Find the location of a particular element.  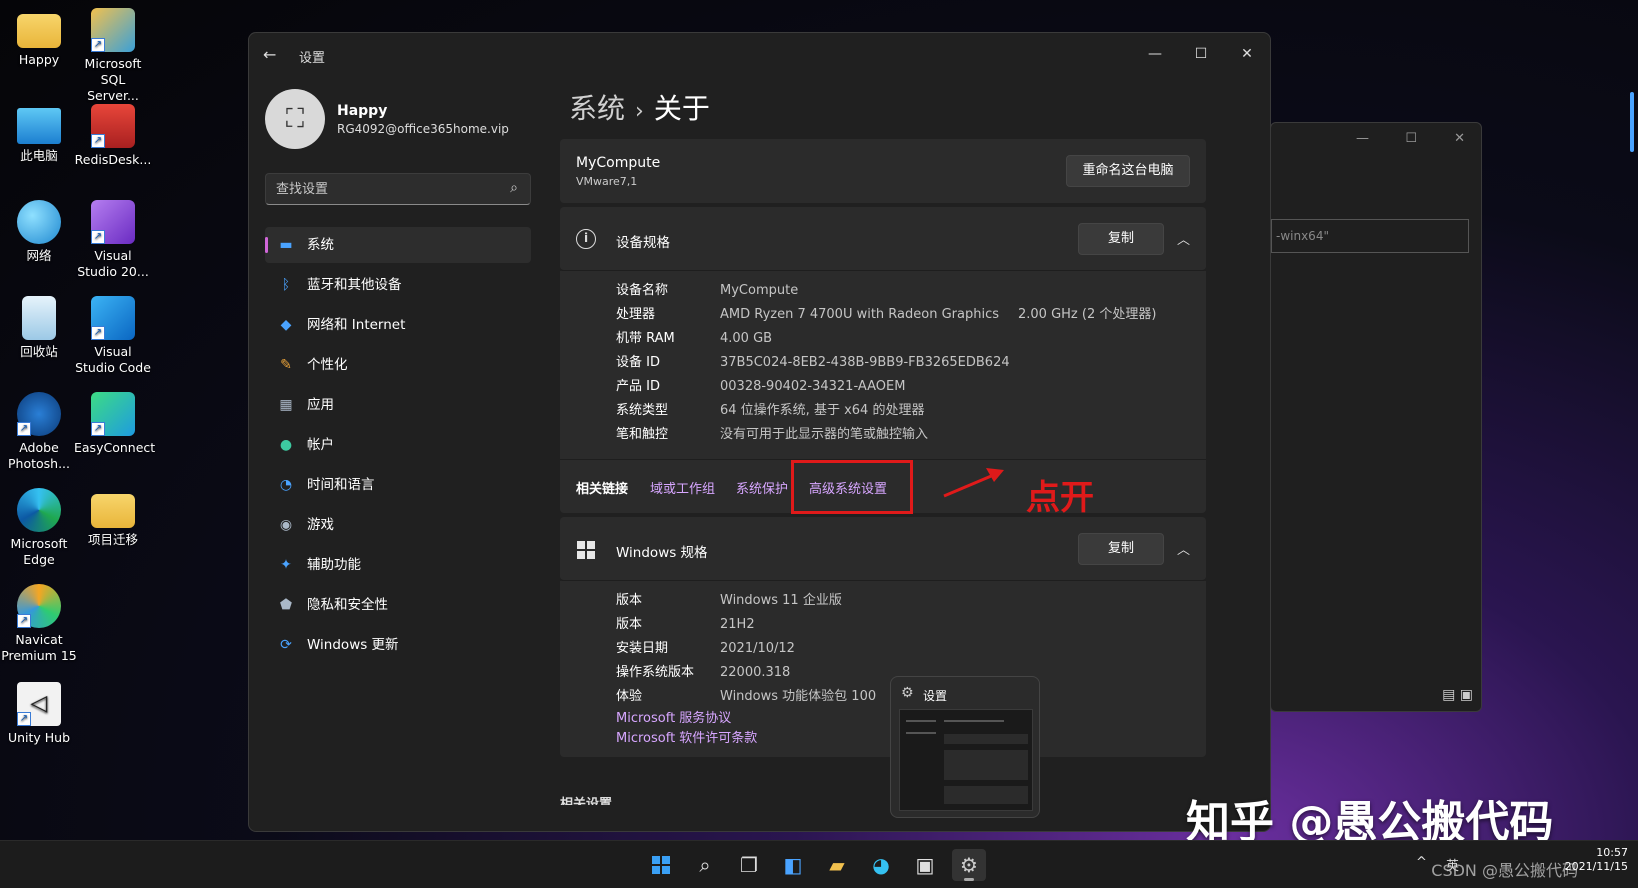

rename-pc-button: 重命名这台电脑 is located at coordinates (1128, 171).